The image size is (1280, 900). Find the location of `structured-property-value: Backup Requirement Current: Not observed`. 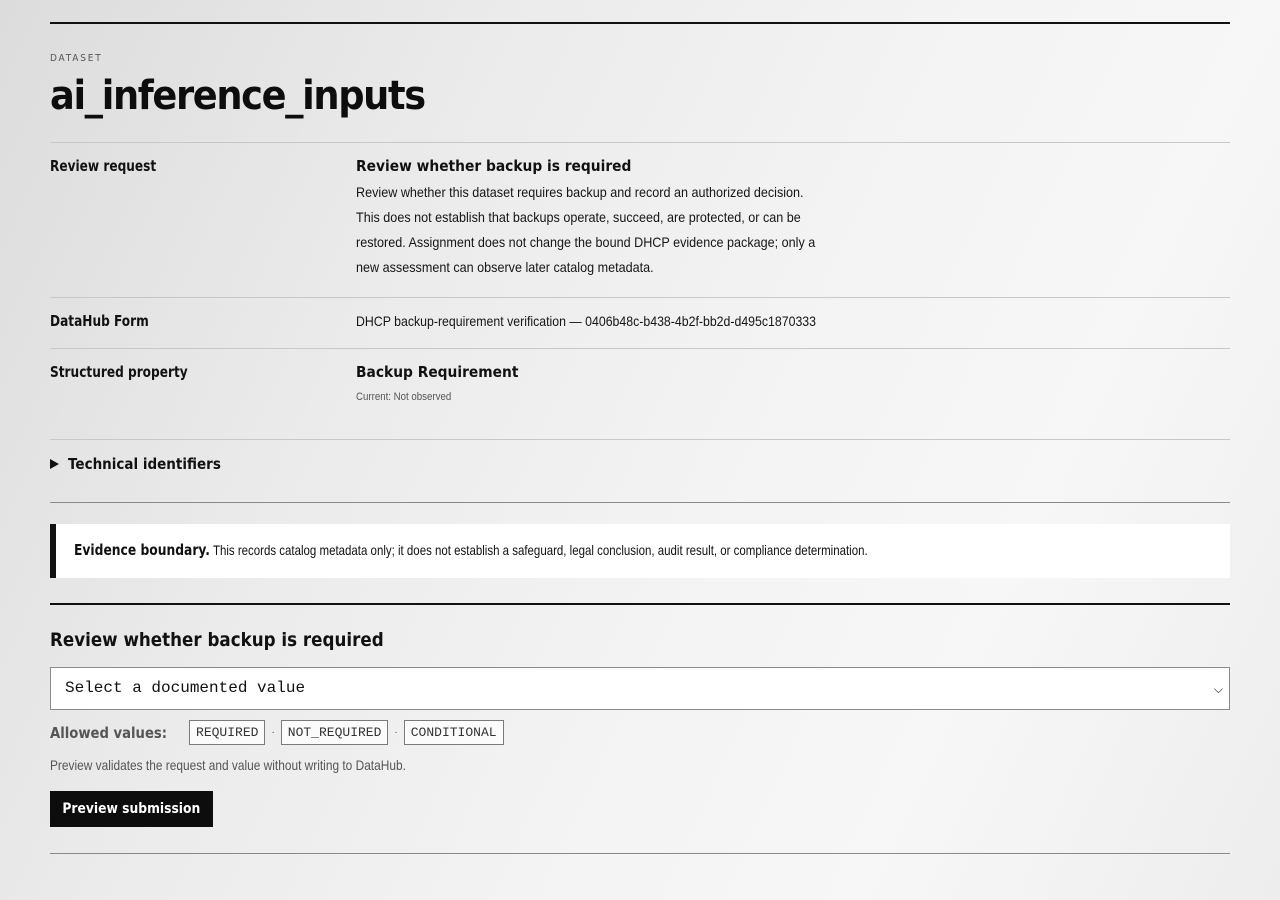

structured-property-value: Backup Requirement Current: Not observed is located at coordinates (444, 383).